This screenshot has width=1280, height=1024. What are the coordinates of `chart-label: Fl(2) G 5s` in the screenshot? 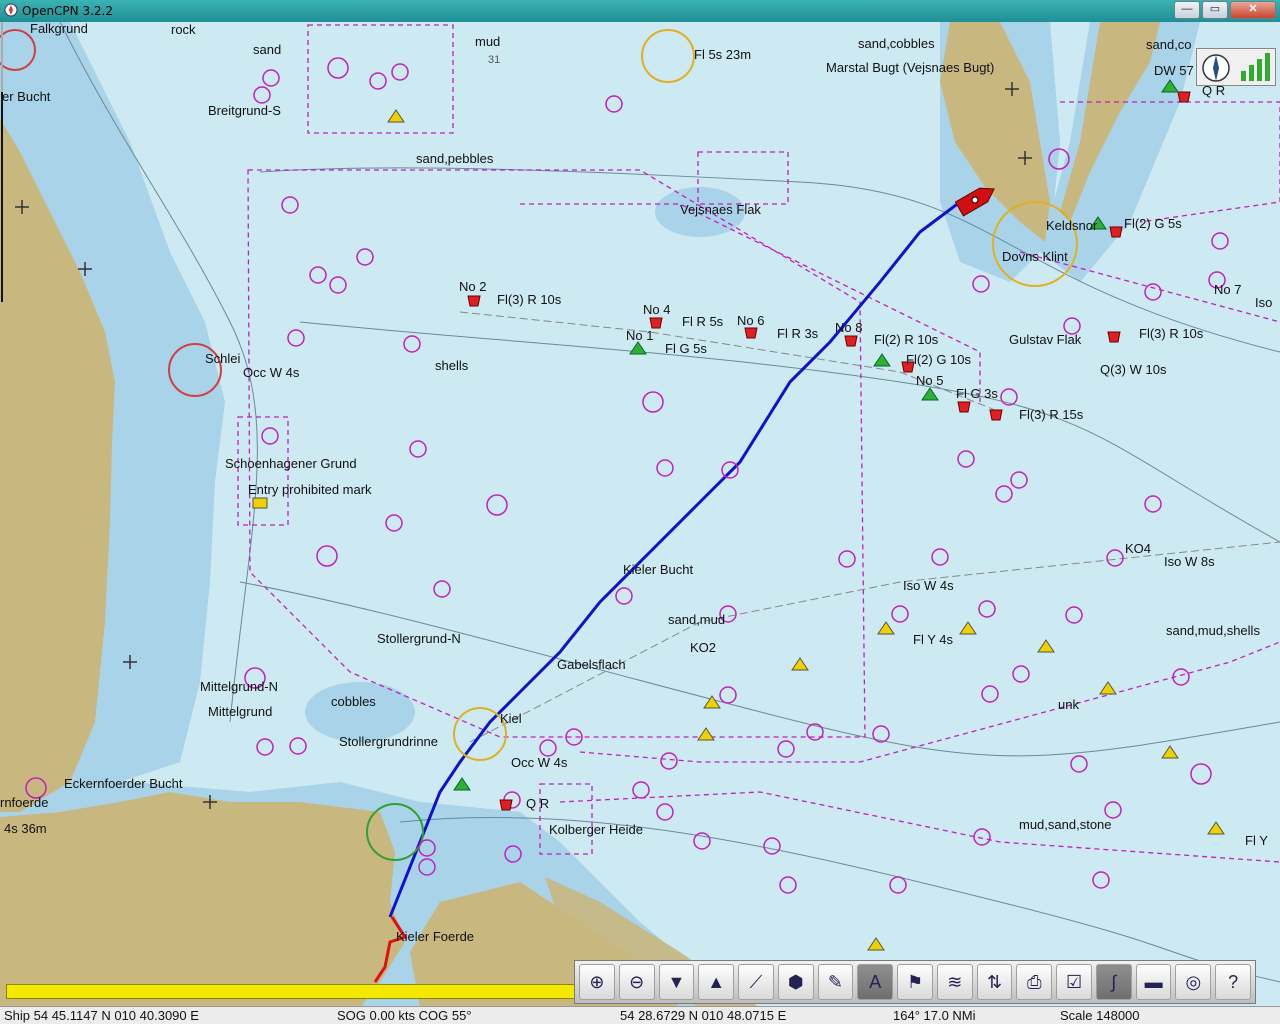 It's located at (1153, 223).